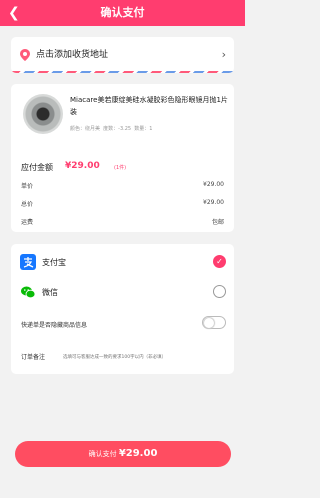  Describe the element at coordinates (217, 222) in the screenshot. I see `shipping-value: 包邮` at that location.